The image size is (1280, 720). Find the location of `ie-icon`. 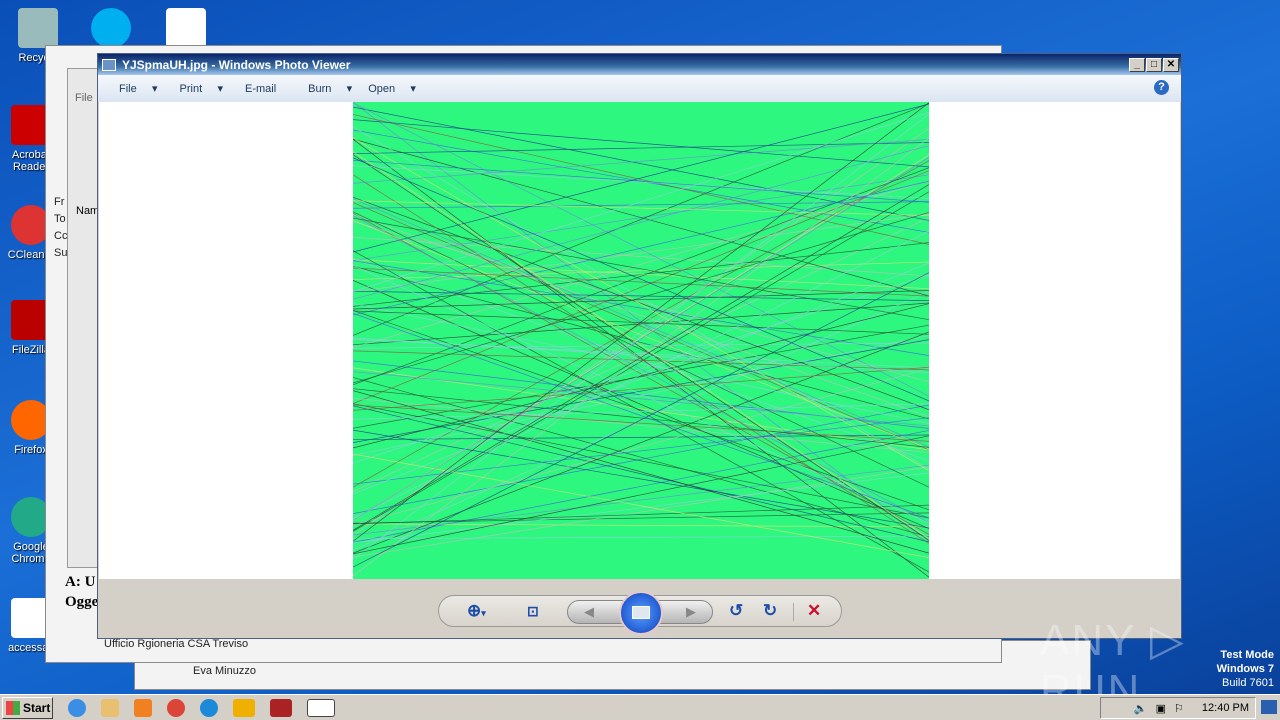

ie-icon is located at coordinates (77, 707).